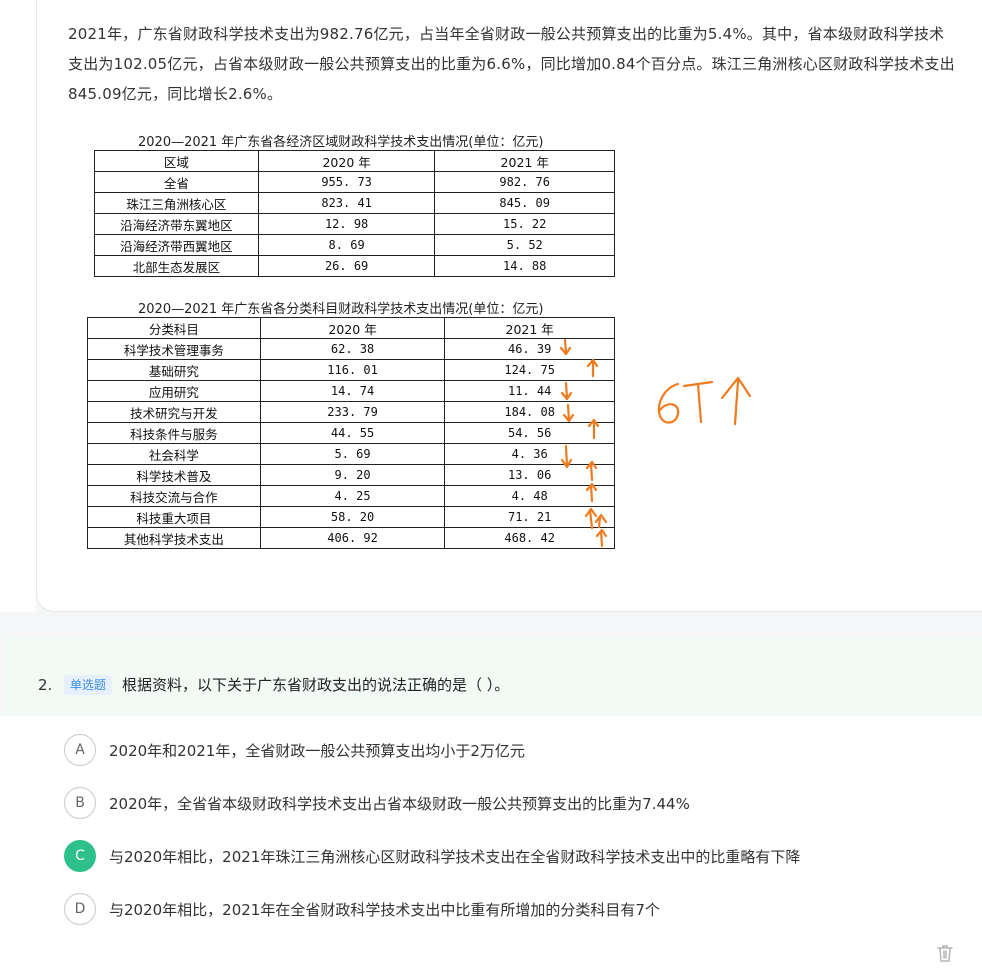 The height and width of the screenshot is (970, 982). What do you see at coordinates (174, 454) in the screenshot?
I see `category-cell: 社会科学` at bounding box center [174, 454].